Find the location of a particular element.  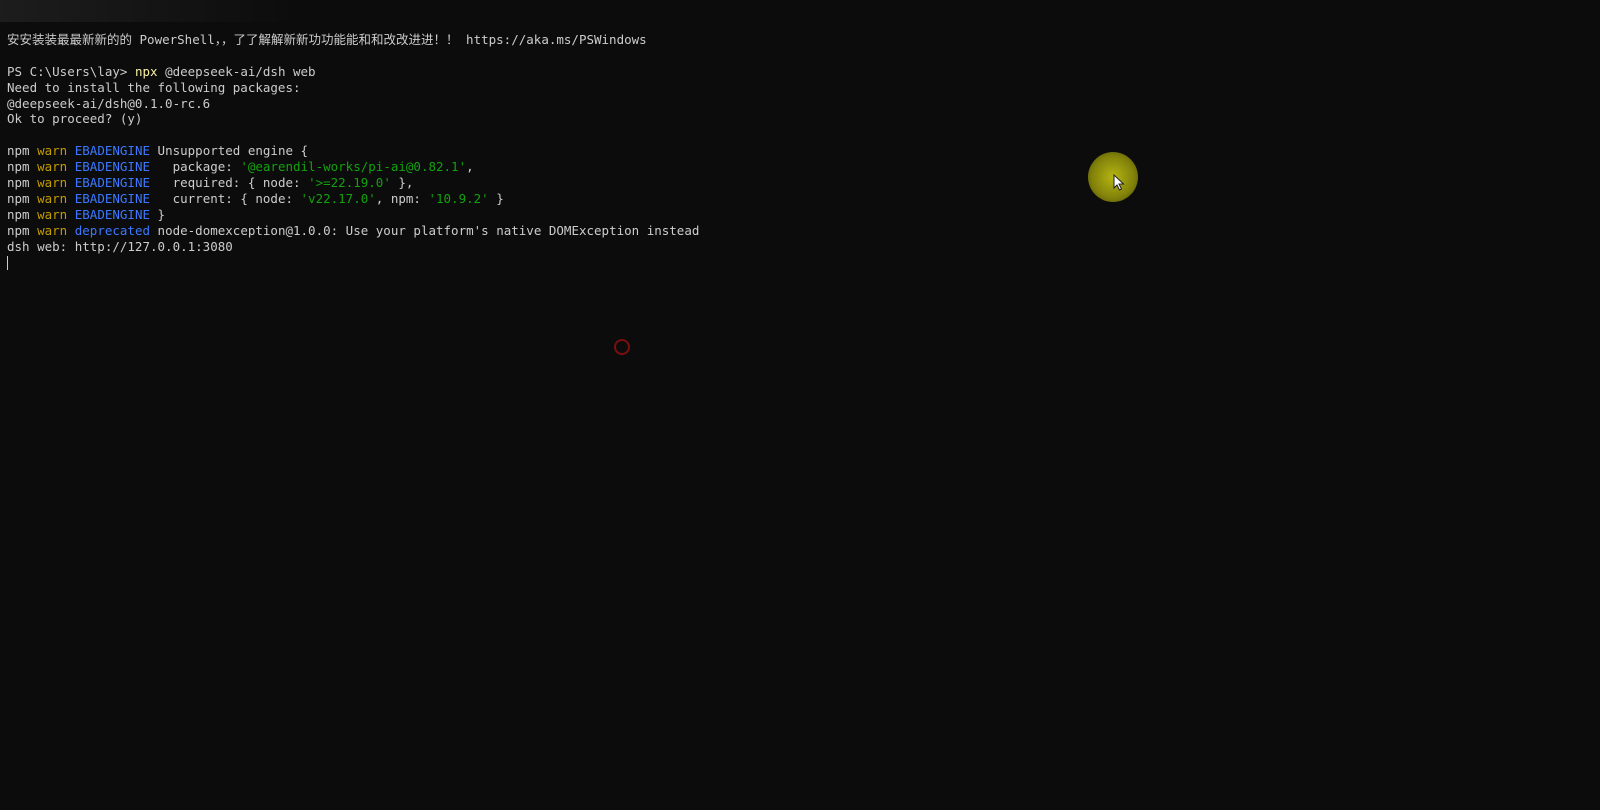

mouse-pointer-icon is located at coordinates (1119, 182).